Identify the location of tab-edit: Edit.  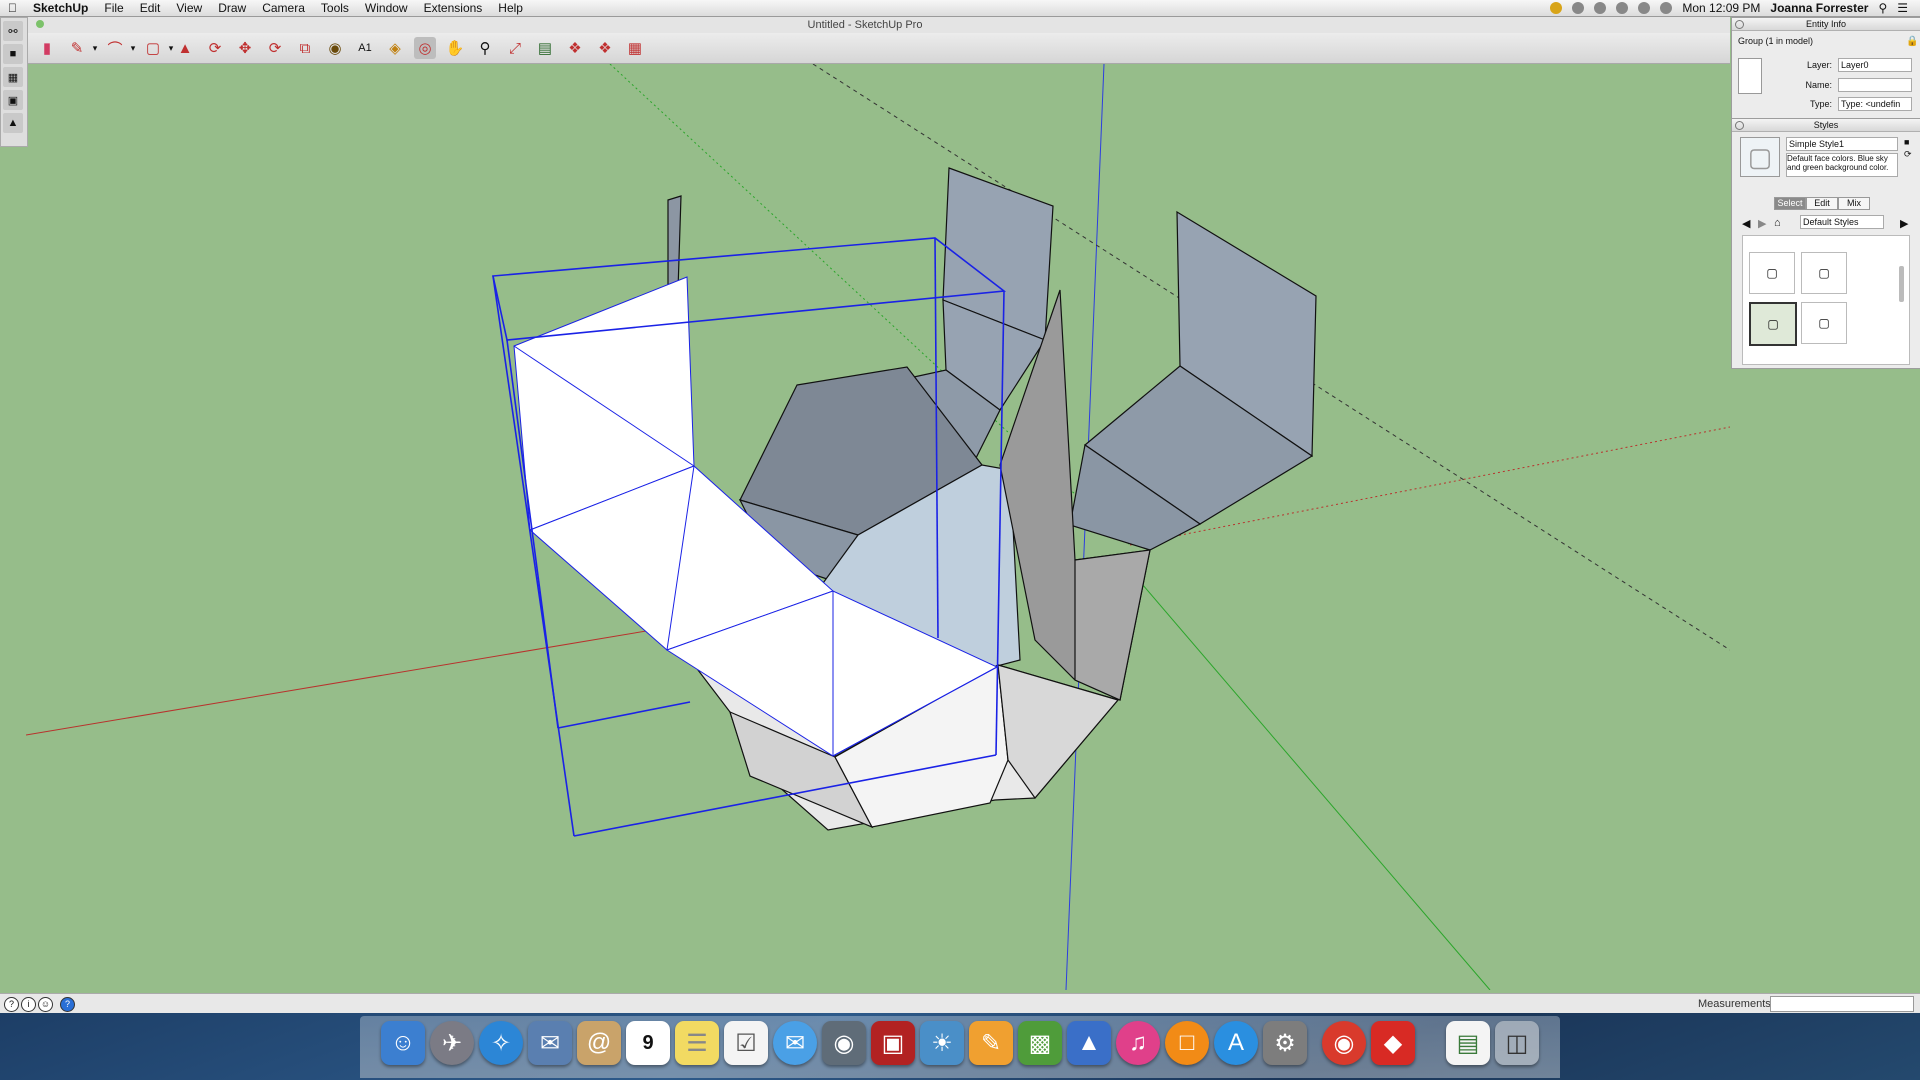
(1822, 203).